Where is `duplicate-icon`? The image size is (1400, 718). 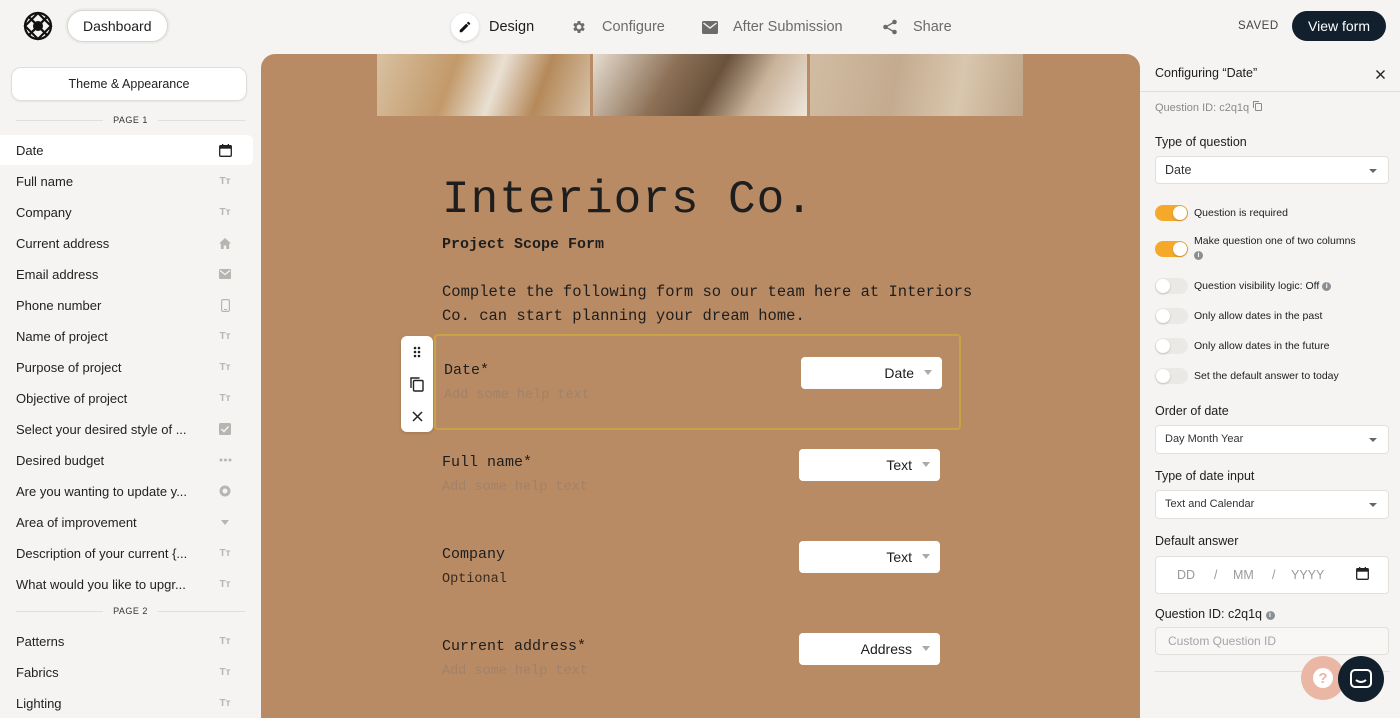 duplicate-icon is located at coordinates (417, 384).